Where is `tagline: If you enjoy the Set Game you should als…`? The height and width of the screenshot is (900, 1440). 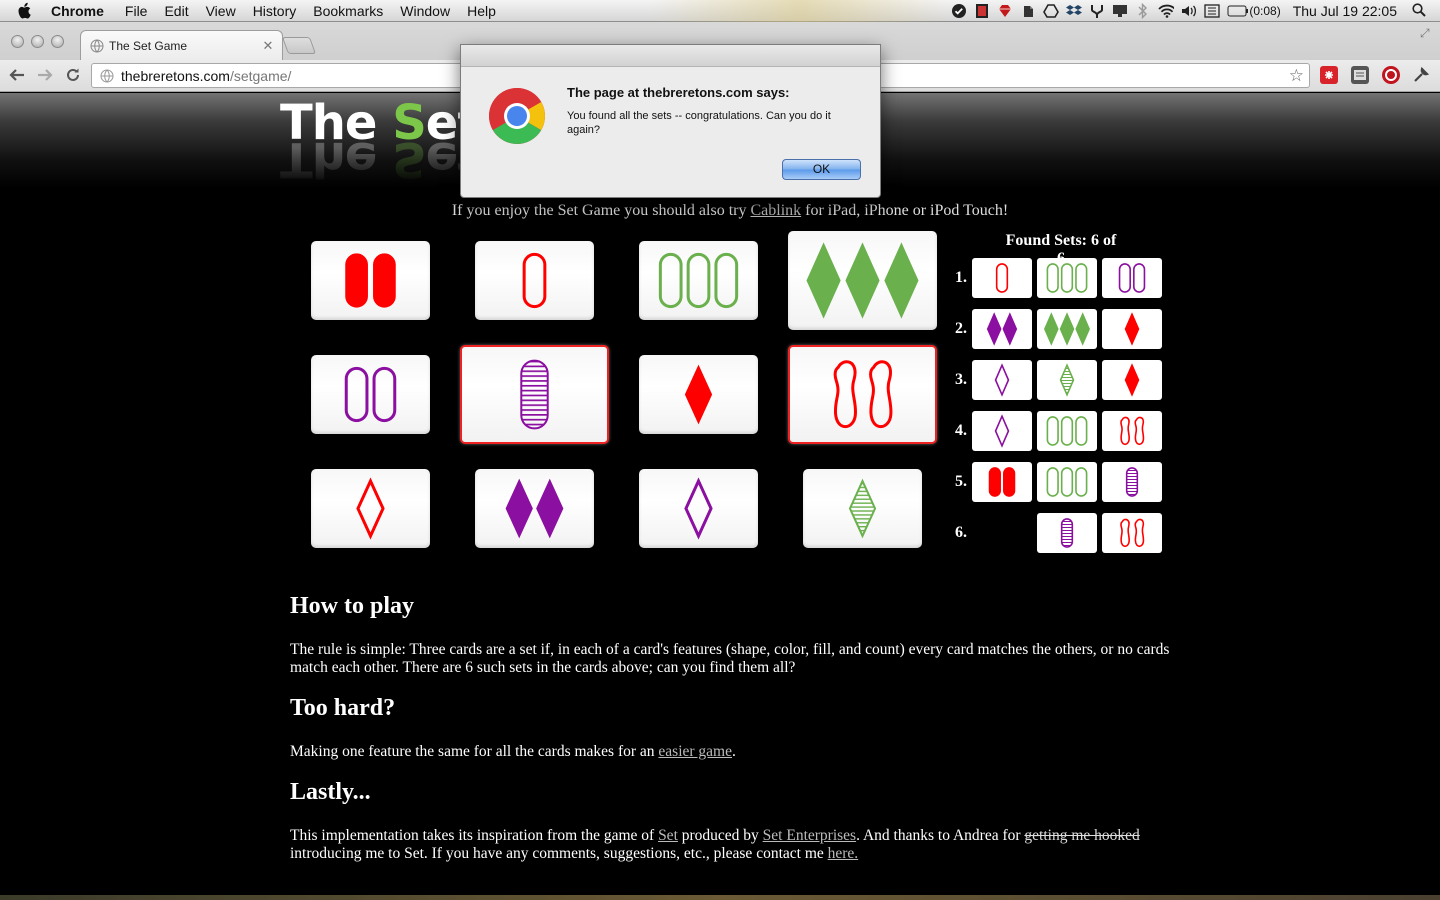
tagline: If you enjoy the Set Game you should als… is located at coordinates (720, 211).